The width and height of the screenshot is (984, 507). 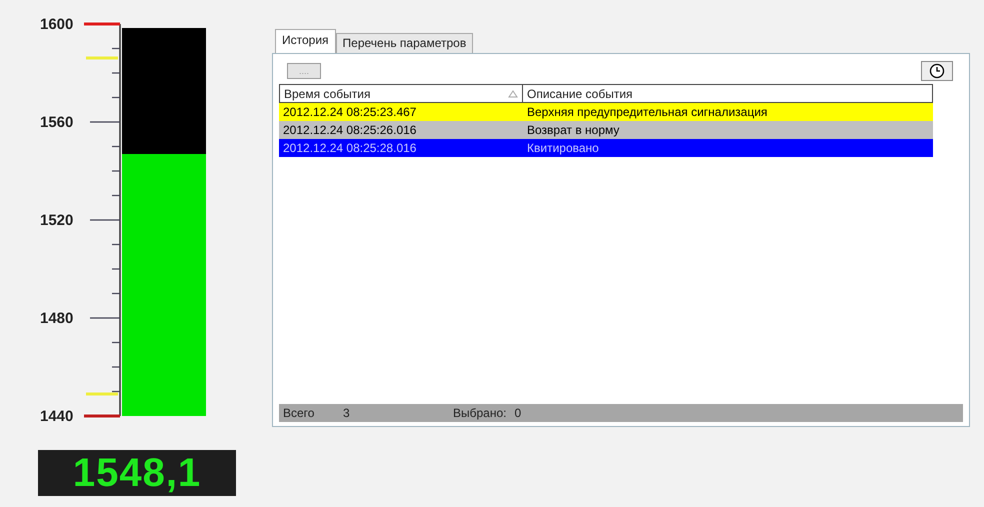 What do you see at coordinates (563, 148) in the screenshot?
I see `table-cell-text: Квитировано` at bounding box center [563, 148].